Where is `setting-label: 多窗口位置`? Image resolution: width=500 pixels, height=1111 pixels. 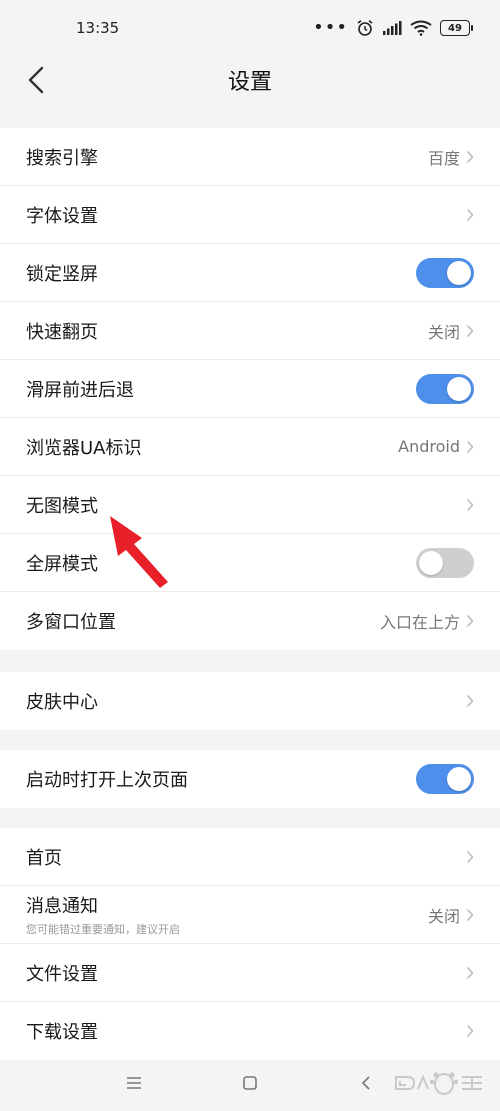 setting-label: 多窗口位置 is located at coordinates (71, 622).